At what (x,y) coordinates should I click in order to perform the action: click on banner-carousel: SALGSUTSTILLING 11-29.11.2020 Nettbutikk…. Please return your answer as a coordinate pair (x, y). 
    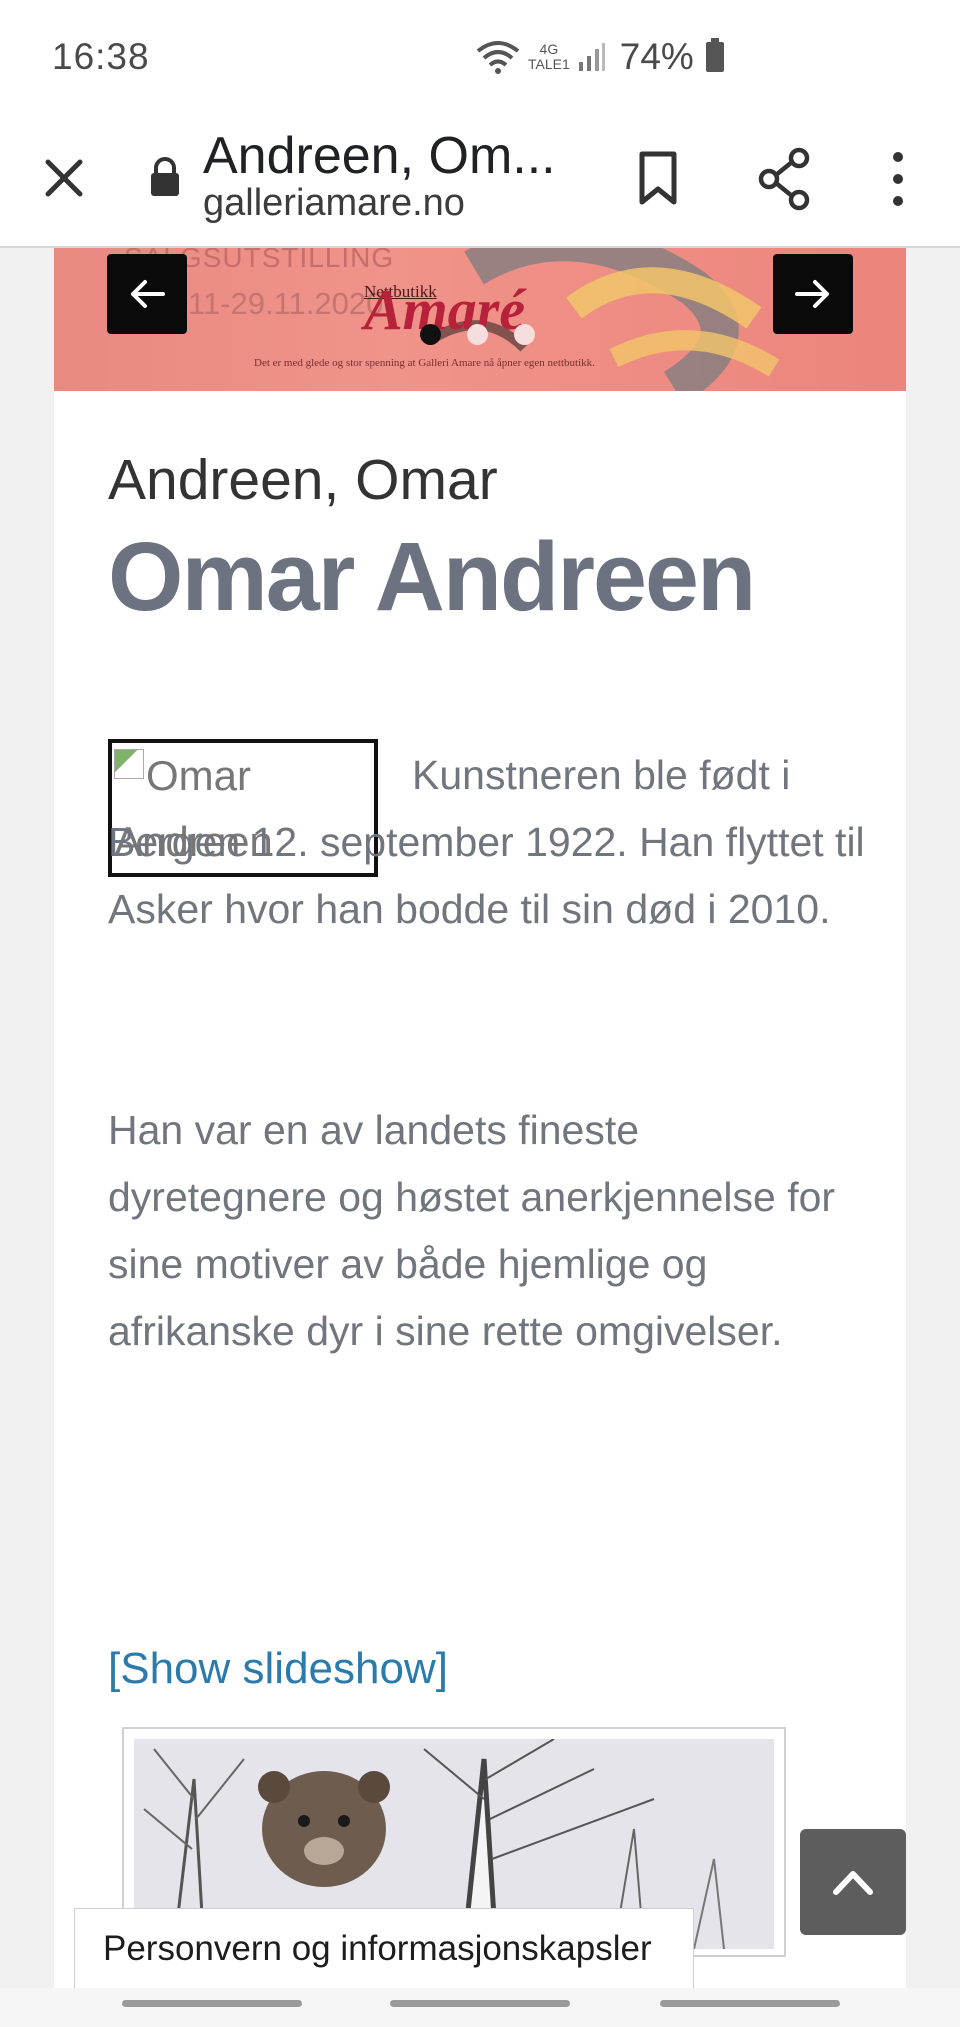
    Looking at the image, I should click on (480, 319).